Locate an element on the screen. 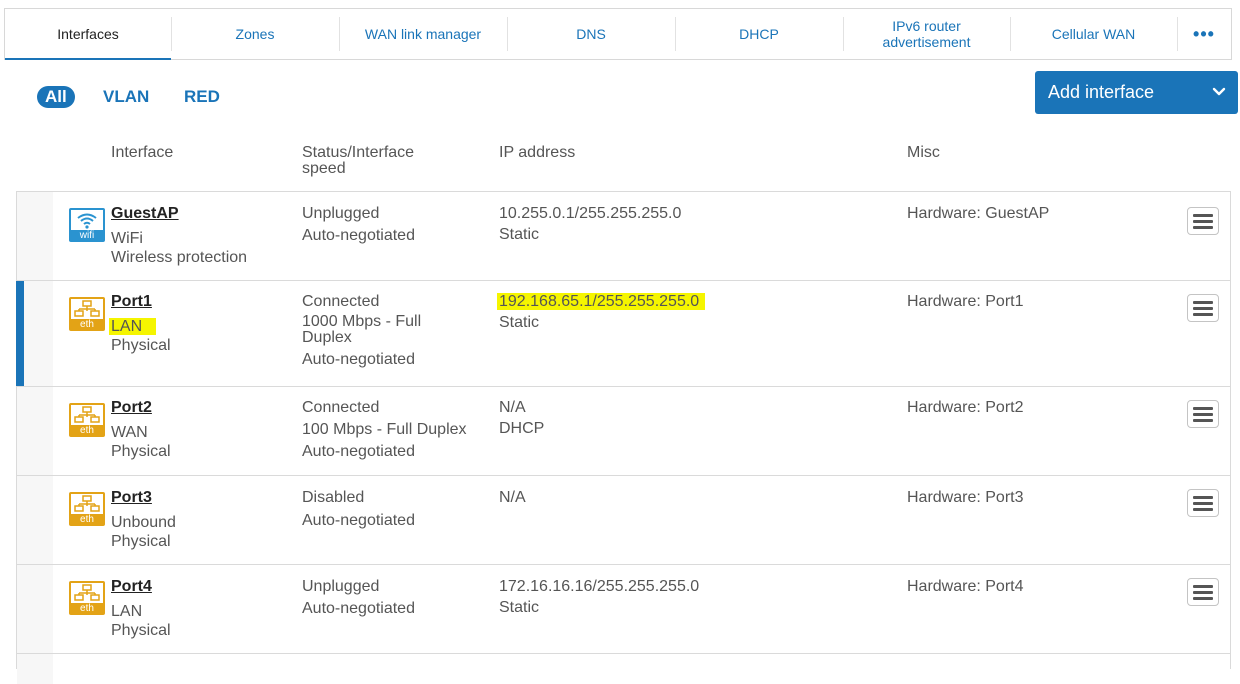 The width and height of the screenshot is (1240, 684). interface-name-link: Port2 is located at coordinates (141, 407).